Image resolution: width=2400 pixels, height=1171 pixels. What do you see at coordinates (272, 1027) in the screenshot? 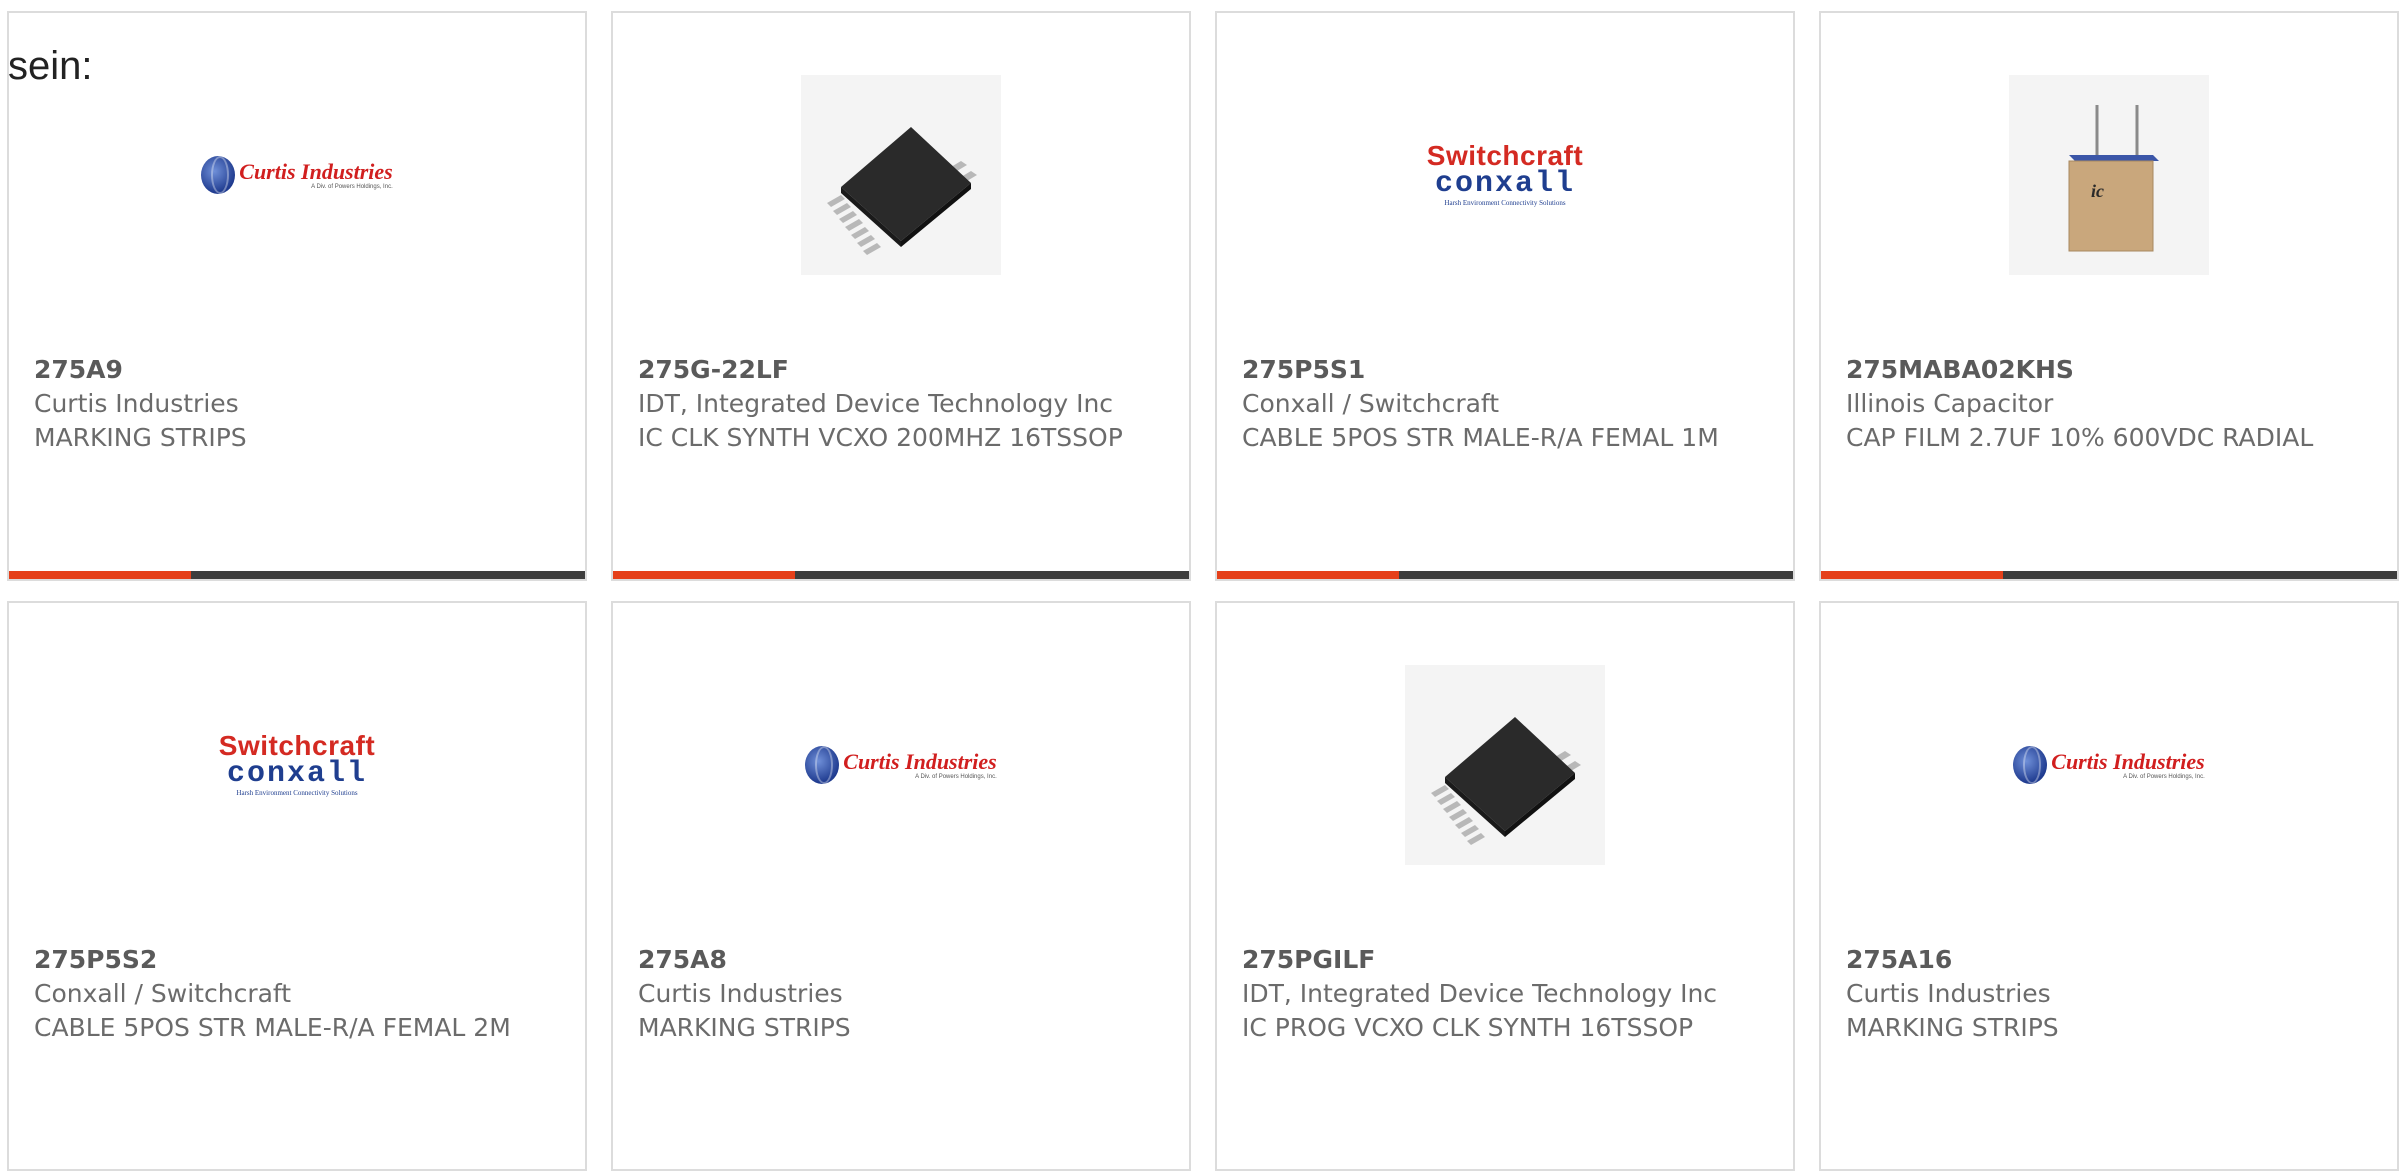
I see `description: CABLE 5POS STR MALE-R/A FEMAL 2M` at bounding box center [272, 1027].